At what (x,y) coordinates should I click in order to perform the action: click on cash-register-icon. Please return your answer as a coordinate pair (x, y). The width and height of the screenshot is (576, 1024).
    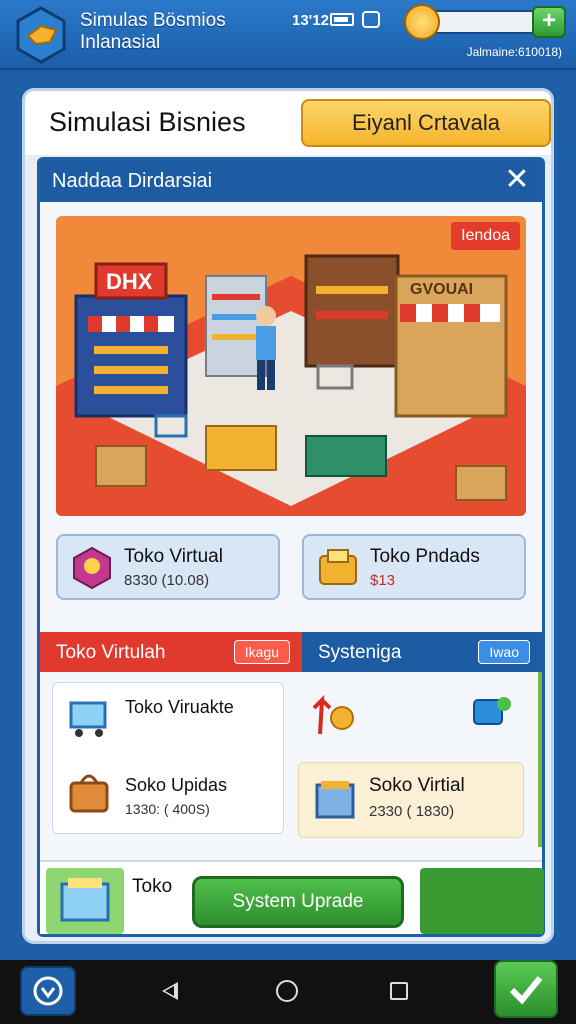
    Looking at the image, I should click on (338, 567).